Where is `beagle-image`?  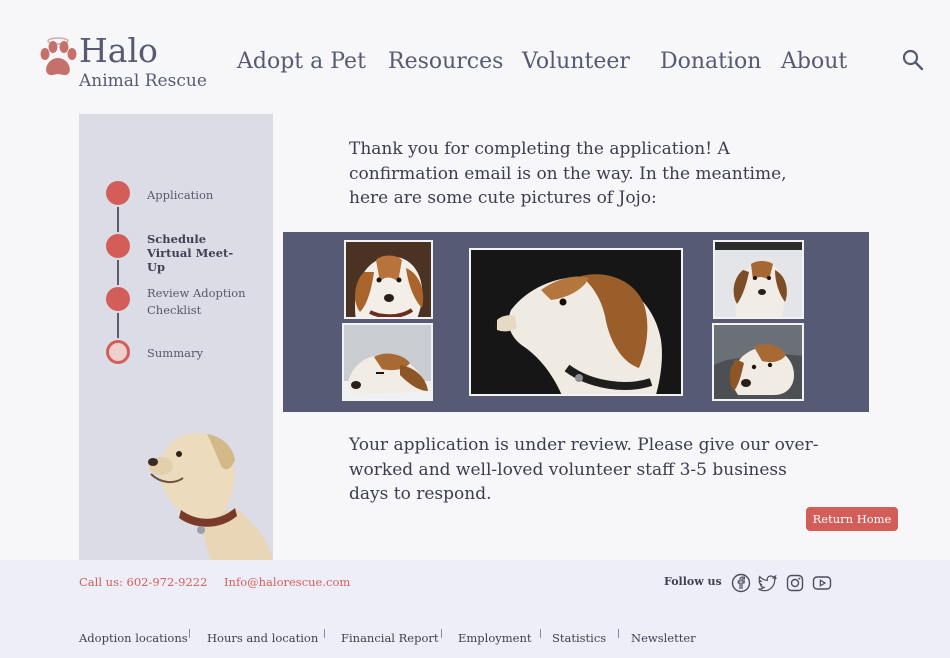 beagle-image is located at coordinates (388, 279).